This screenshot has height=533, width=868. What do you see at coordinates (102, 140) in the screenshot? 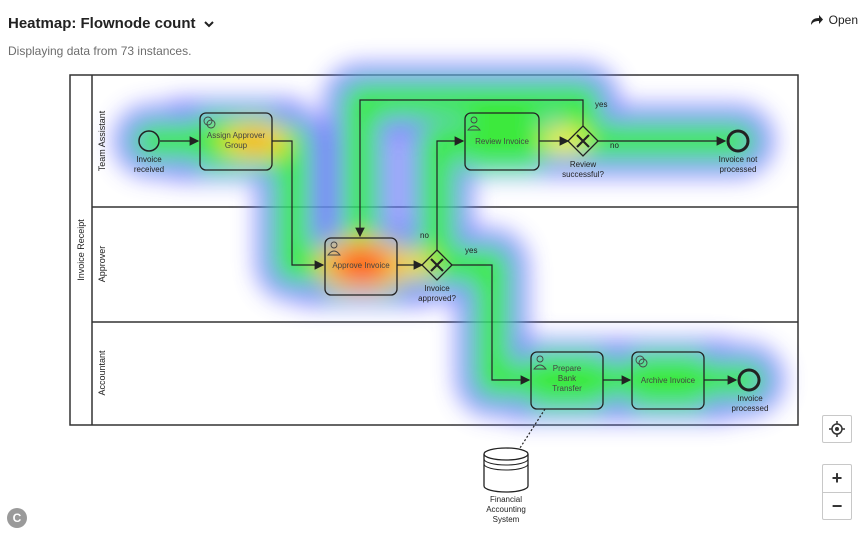
I see `lane-label-team-assistant: Team Assistant` at bounding box center [102, 140].